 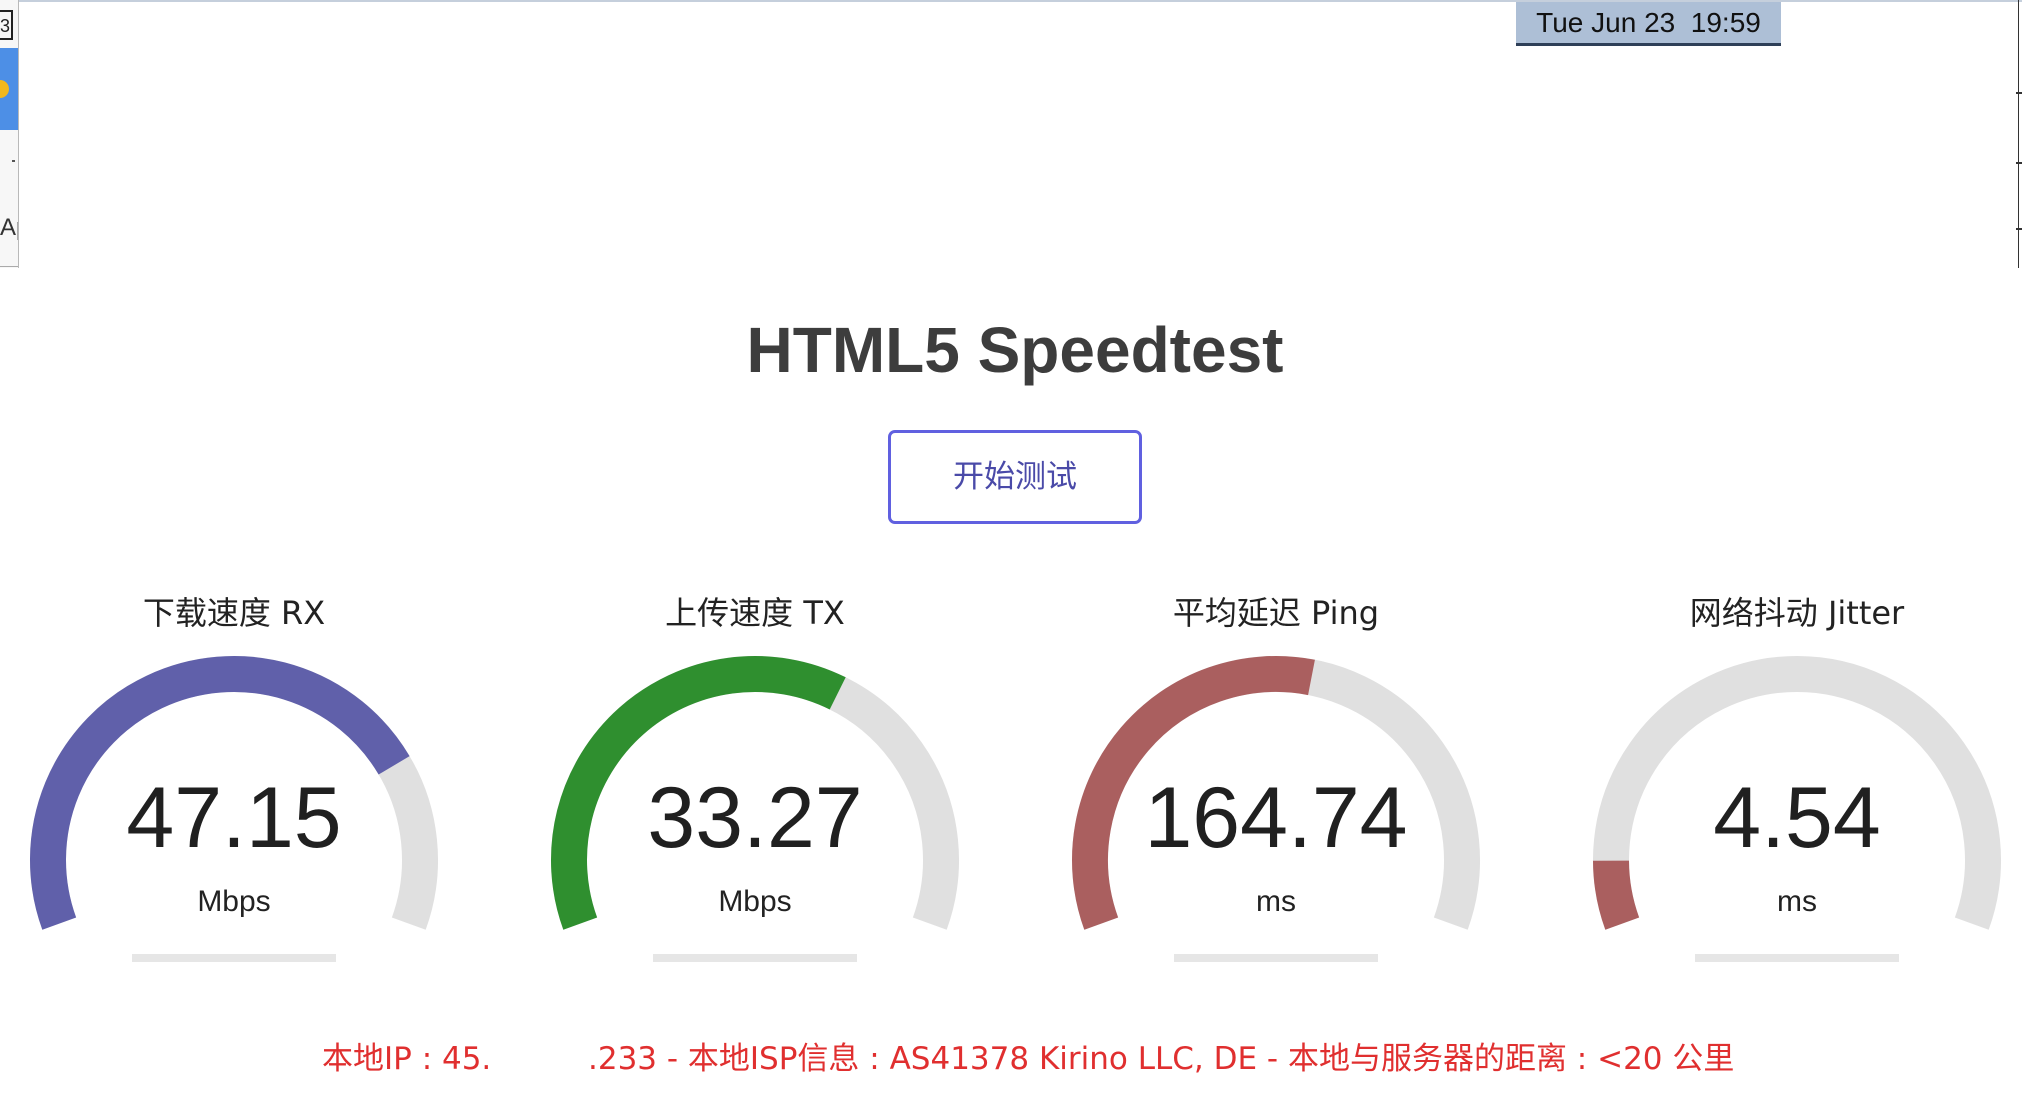 I want to click on download-progress-bar, so click(x=234, y=958).